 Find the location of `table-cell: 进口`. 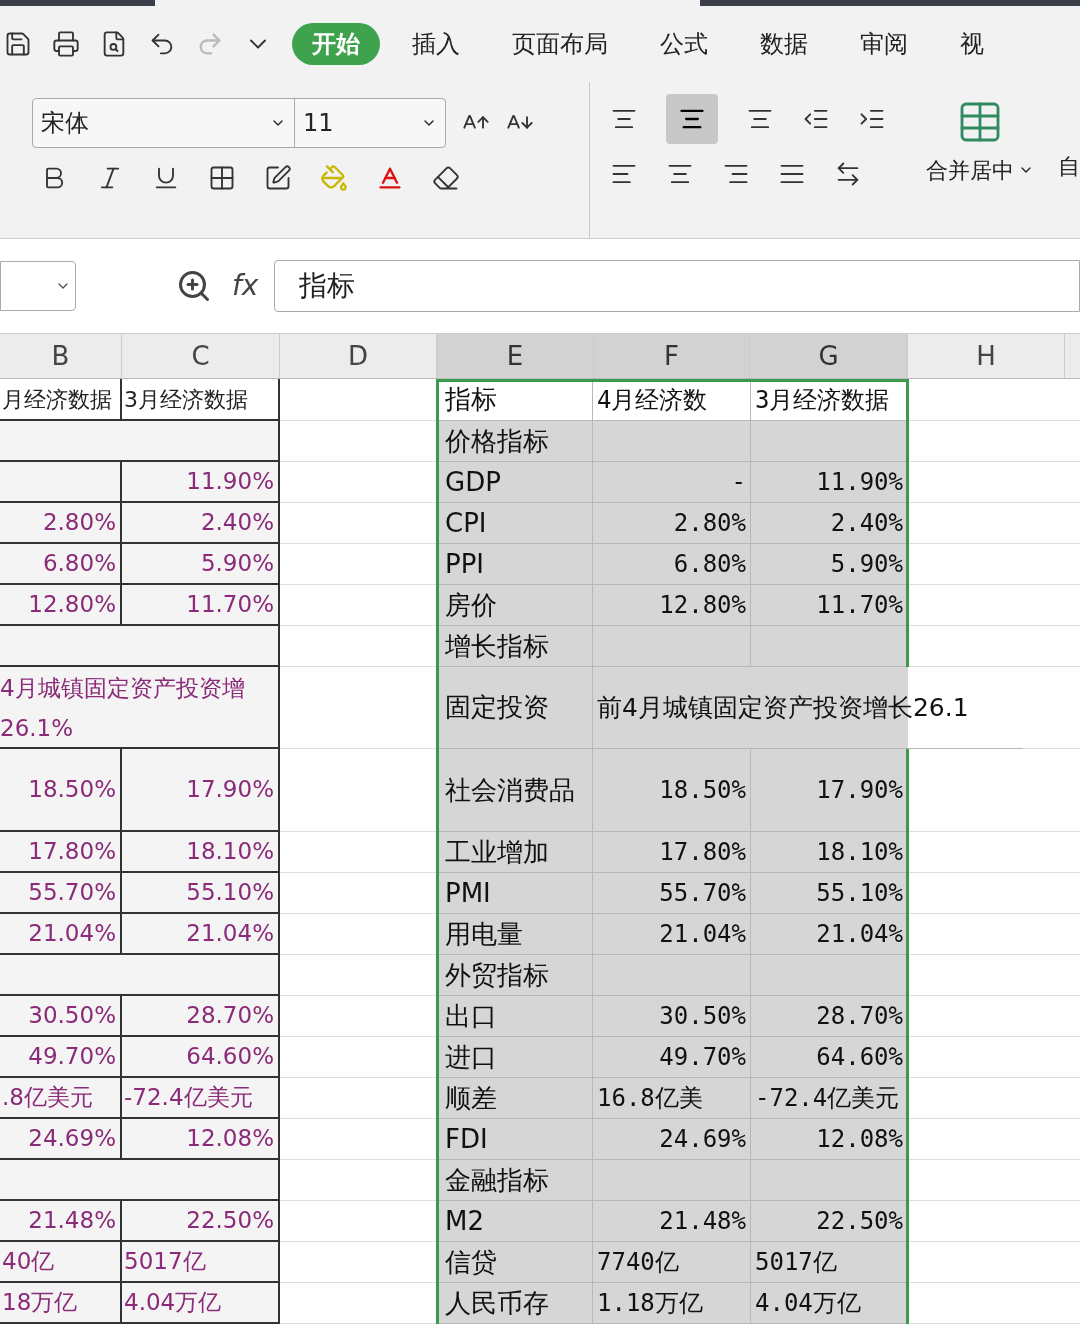

table-cell: 进口 is located at coordinates (515, 1057).